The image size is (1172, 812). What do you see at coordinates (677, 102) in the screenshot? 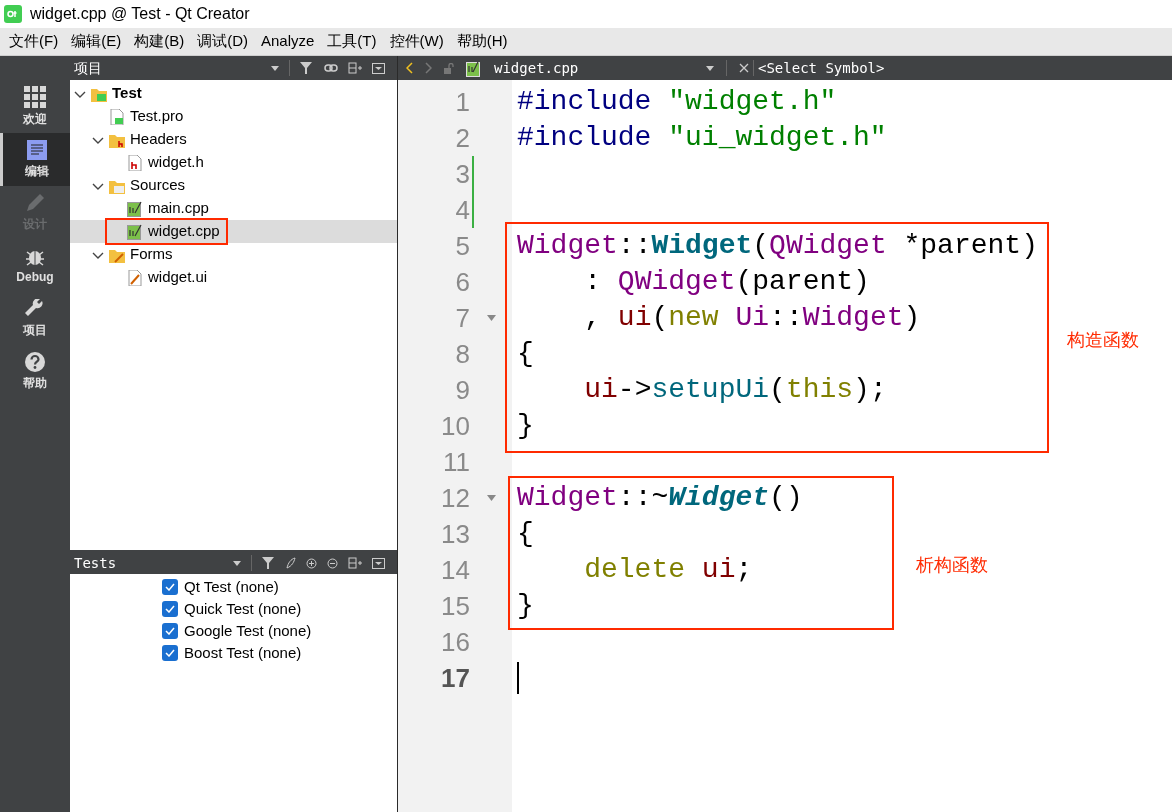
I see `code-line: #include "widget.h"` at bounding box center [677, 102].